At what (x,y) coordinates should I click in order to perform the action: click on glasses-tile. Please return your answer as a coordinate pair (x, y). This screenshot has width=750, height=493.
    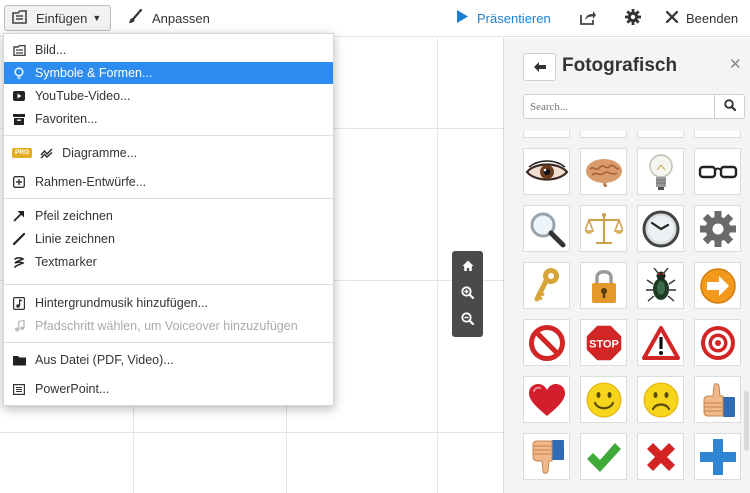
    Looking at the image, I should click on (717, 171).